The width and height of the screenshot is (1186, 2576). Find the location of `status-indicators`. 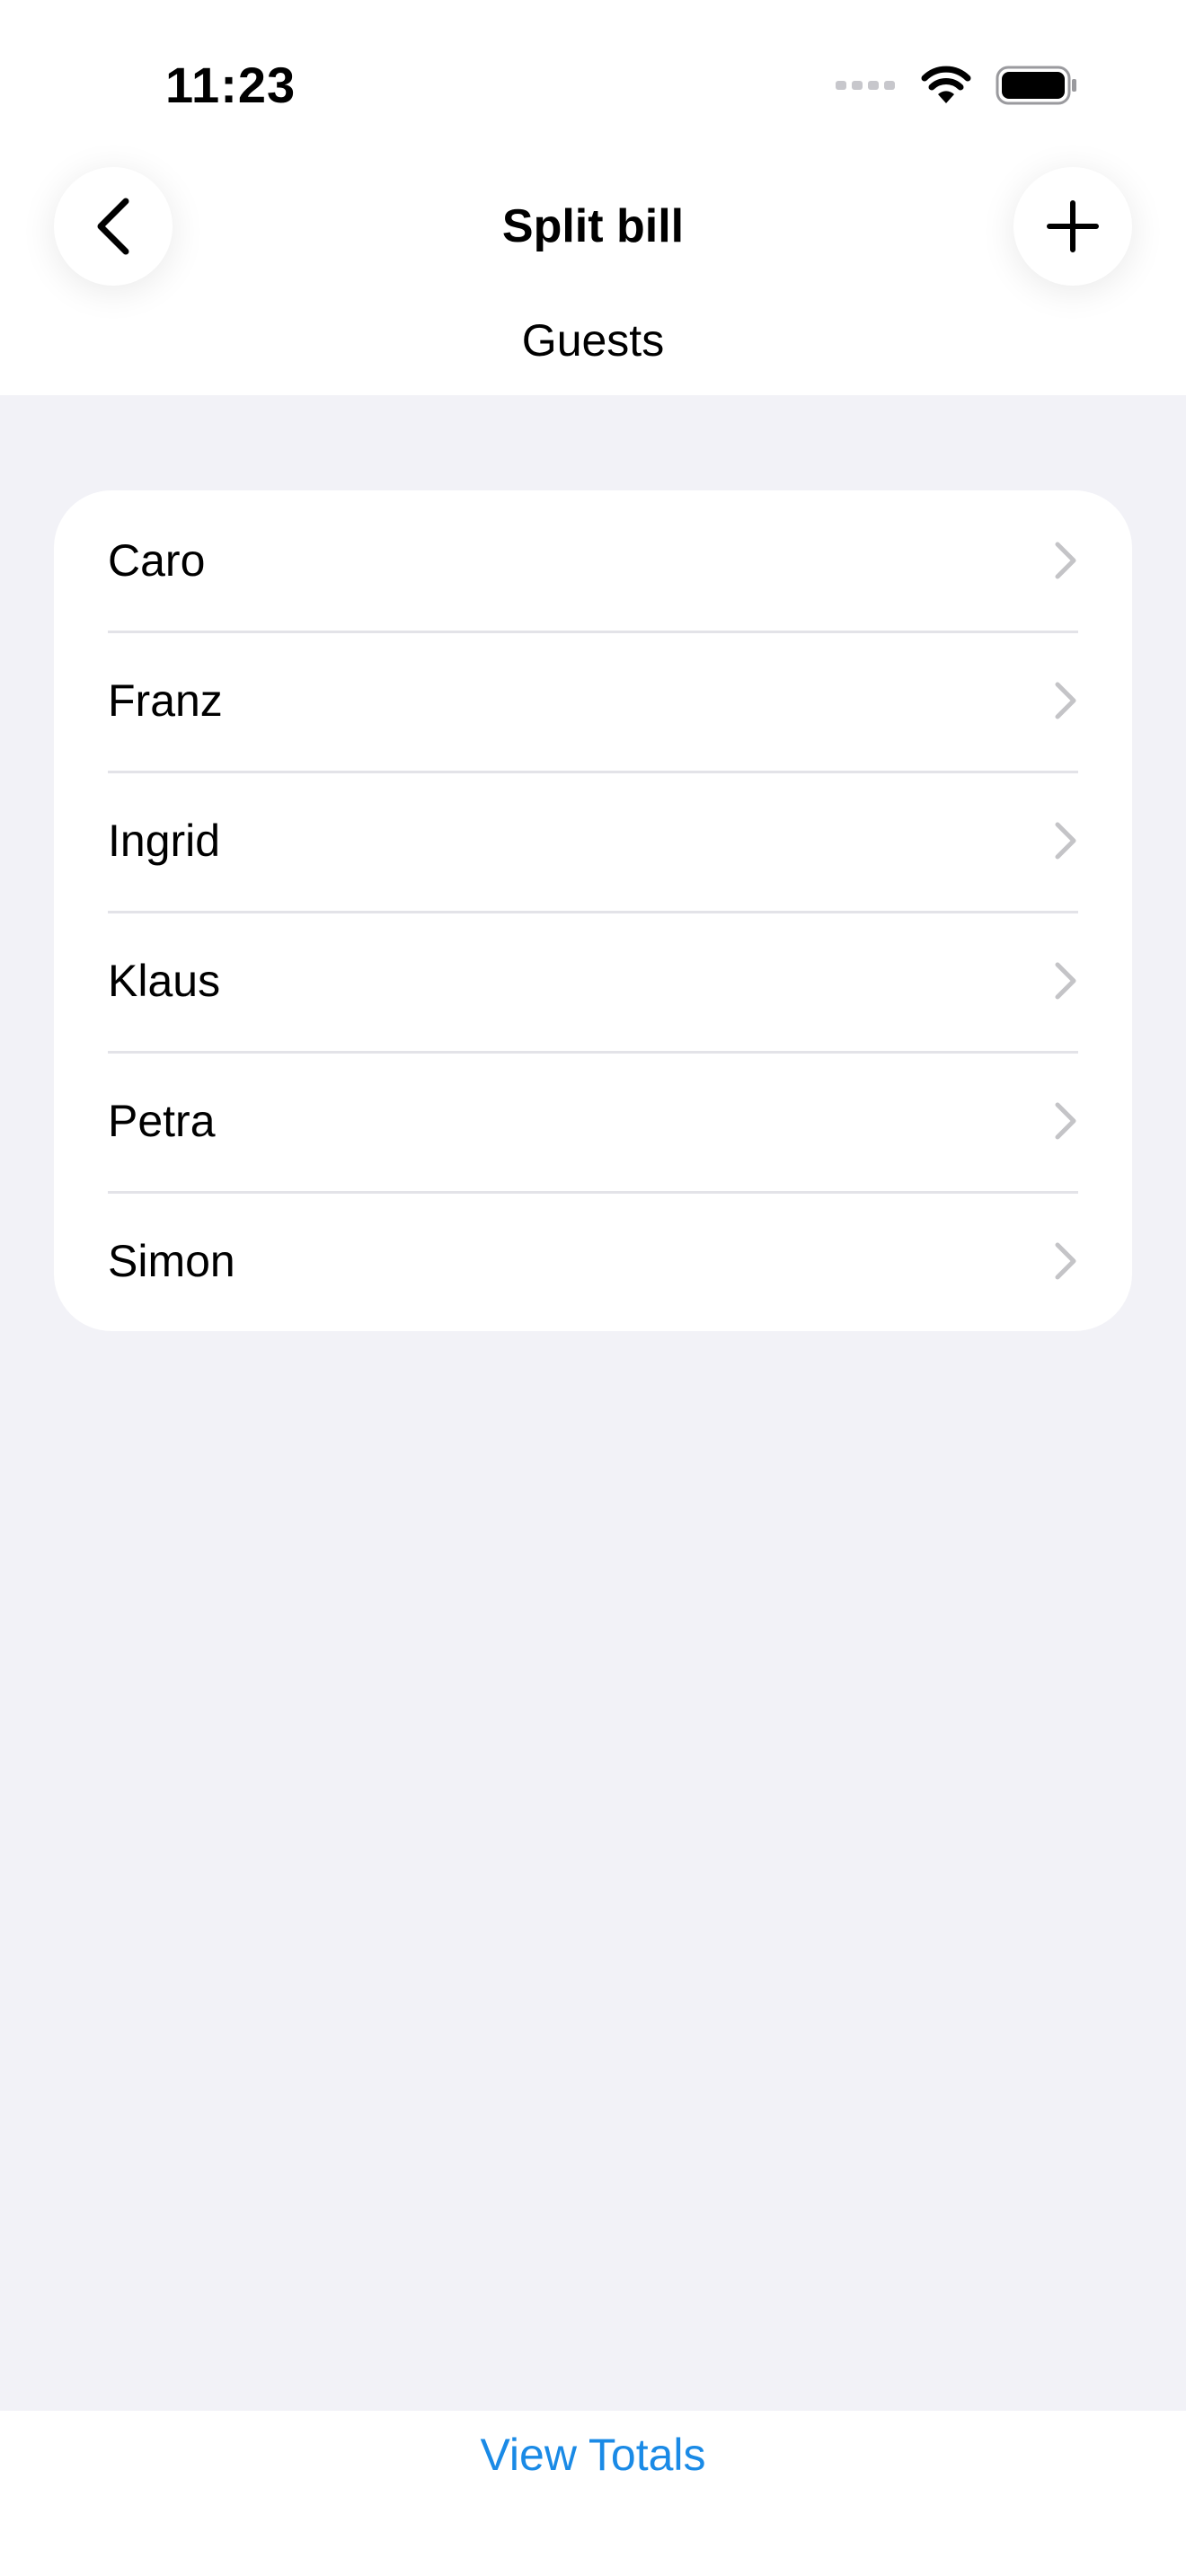

status-indicators is located at coordinates (957, 85).